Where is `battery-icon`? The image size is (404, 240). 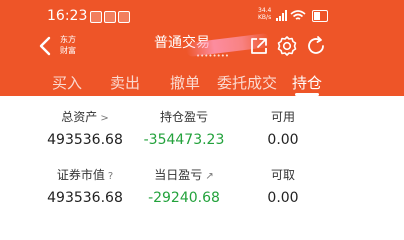
battery-icon is located at coordinates (320, 16).